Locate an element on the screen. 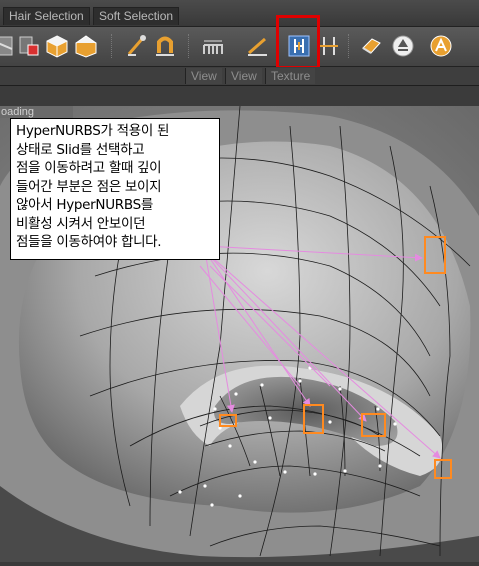 The image size is (479, 566). toolbar is located at coordinates (239, 47).